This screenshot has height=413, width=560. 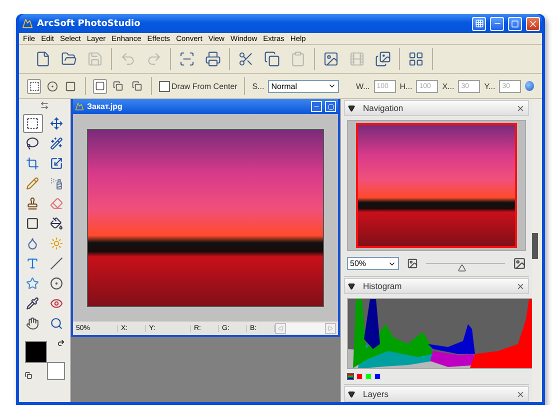 I want to click on app-logo-icon, so click(x=27, y=23).